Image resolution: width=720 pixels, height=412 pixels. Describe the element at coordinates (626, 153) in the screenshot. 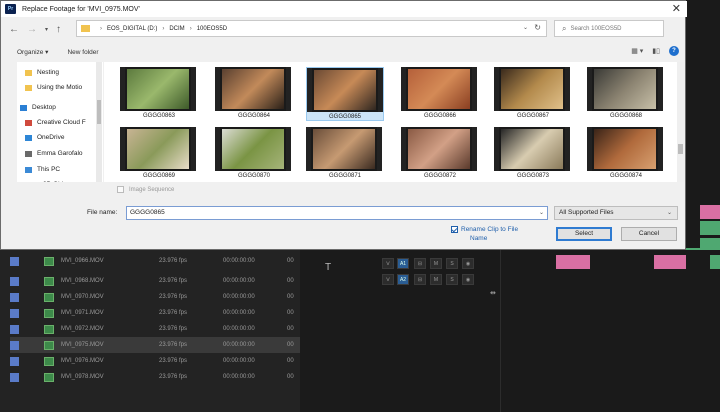

I see `file-tile: GGGG0874` at that location.